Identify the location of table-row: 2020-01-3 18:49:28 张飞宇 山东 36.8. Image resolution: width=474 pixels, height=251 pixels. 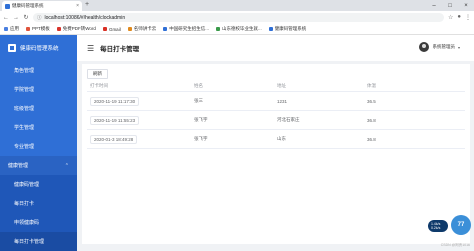
(276, 139).